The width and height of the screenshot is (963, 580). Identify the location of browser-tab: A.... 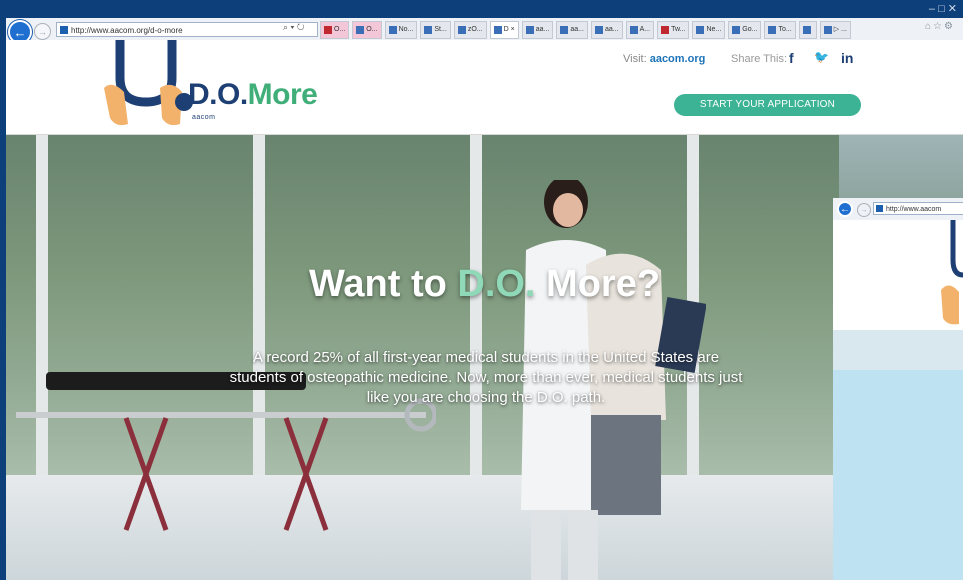
(640, 30).